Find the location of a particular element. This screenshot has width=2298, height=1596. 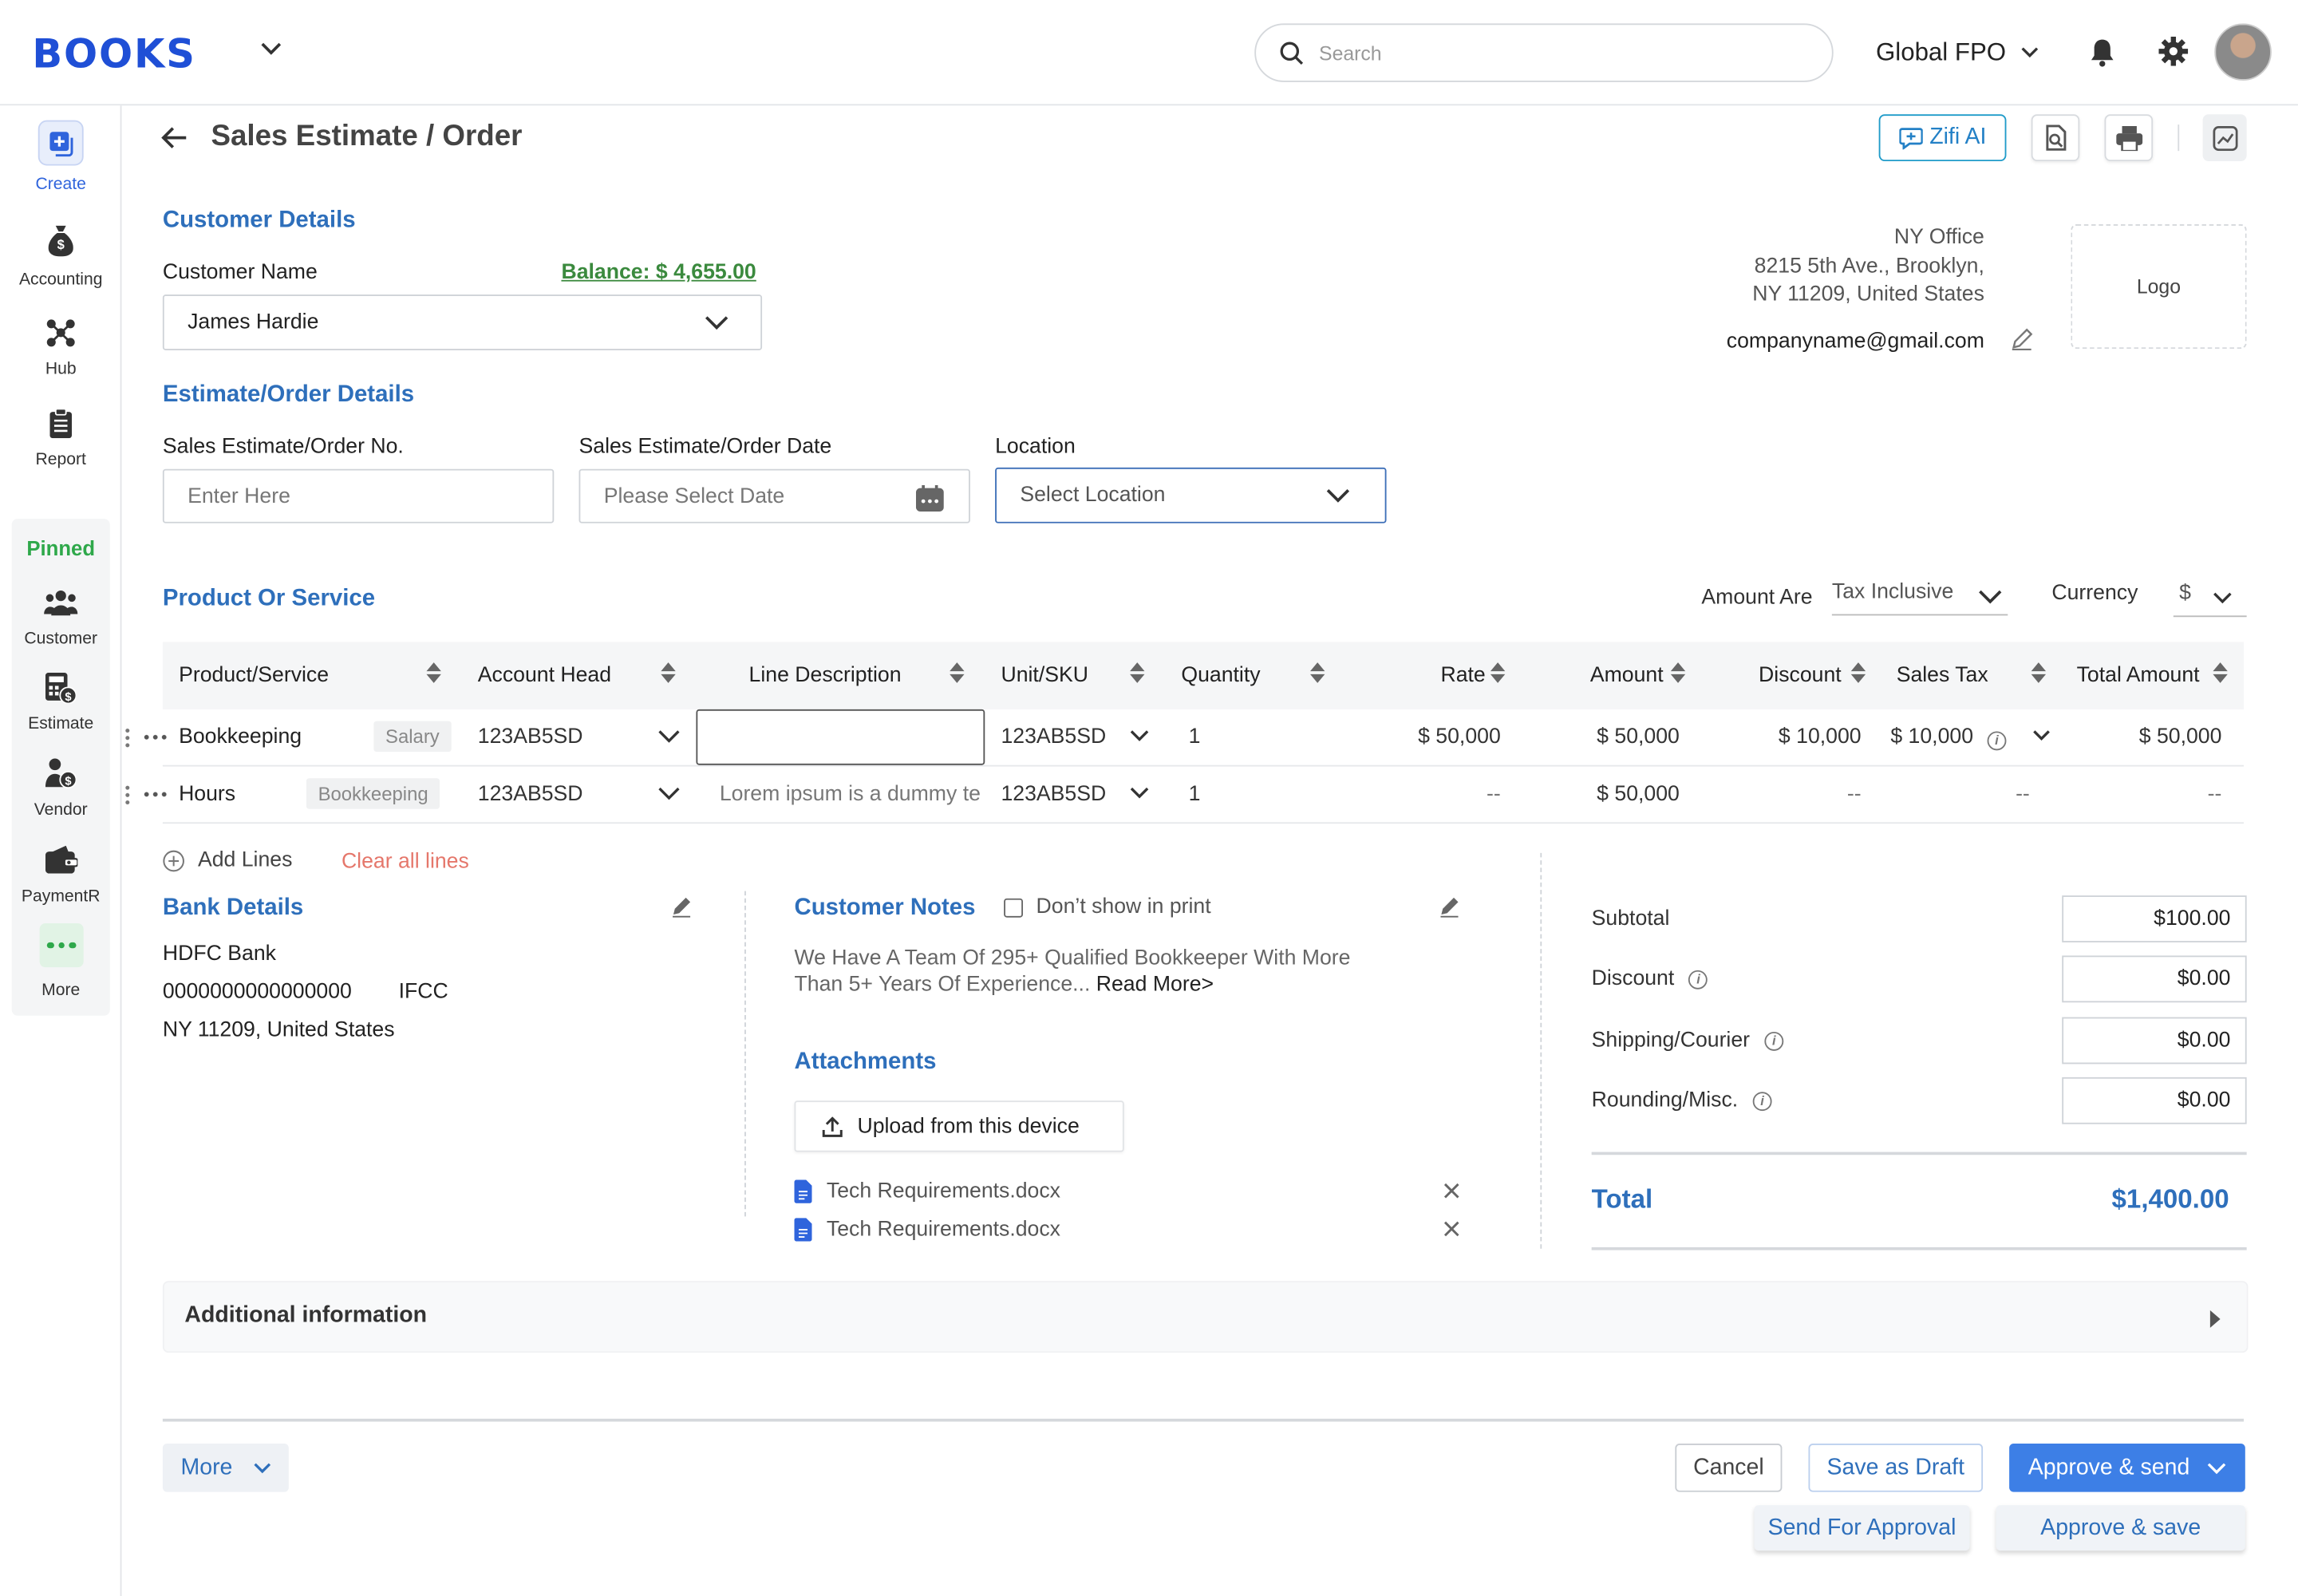

sidebar-item-create: Create is located at coordinates (61, 160).